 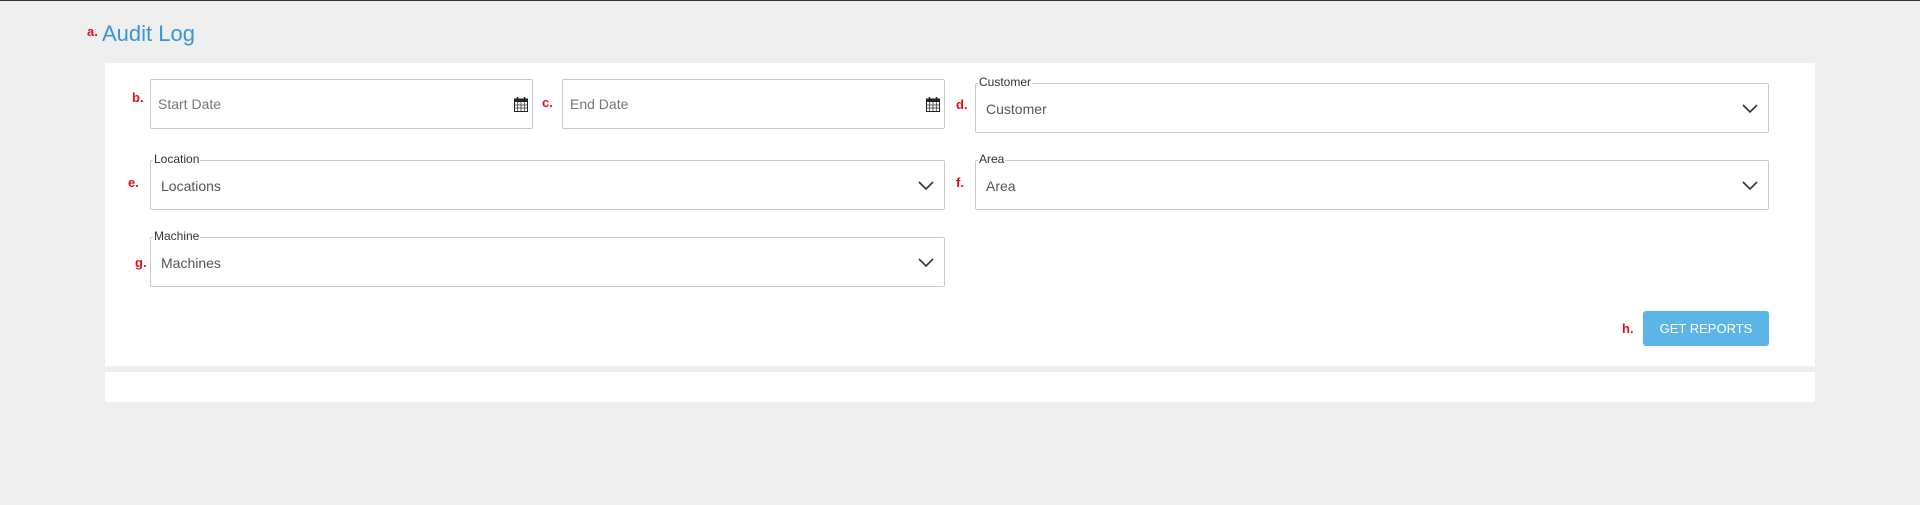 What do you see at coordinates (960, 387) in the screenshot?
I see `results-panel` at bounding box center [960, 387].